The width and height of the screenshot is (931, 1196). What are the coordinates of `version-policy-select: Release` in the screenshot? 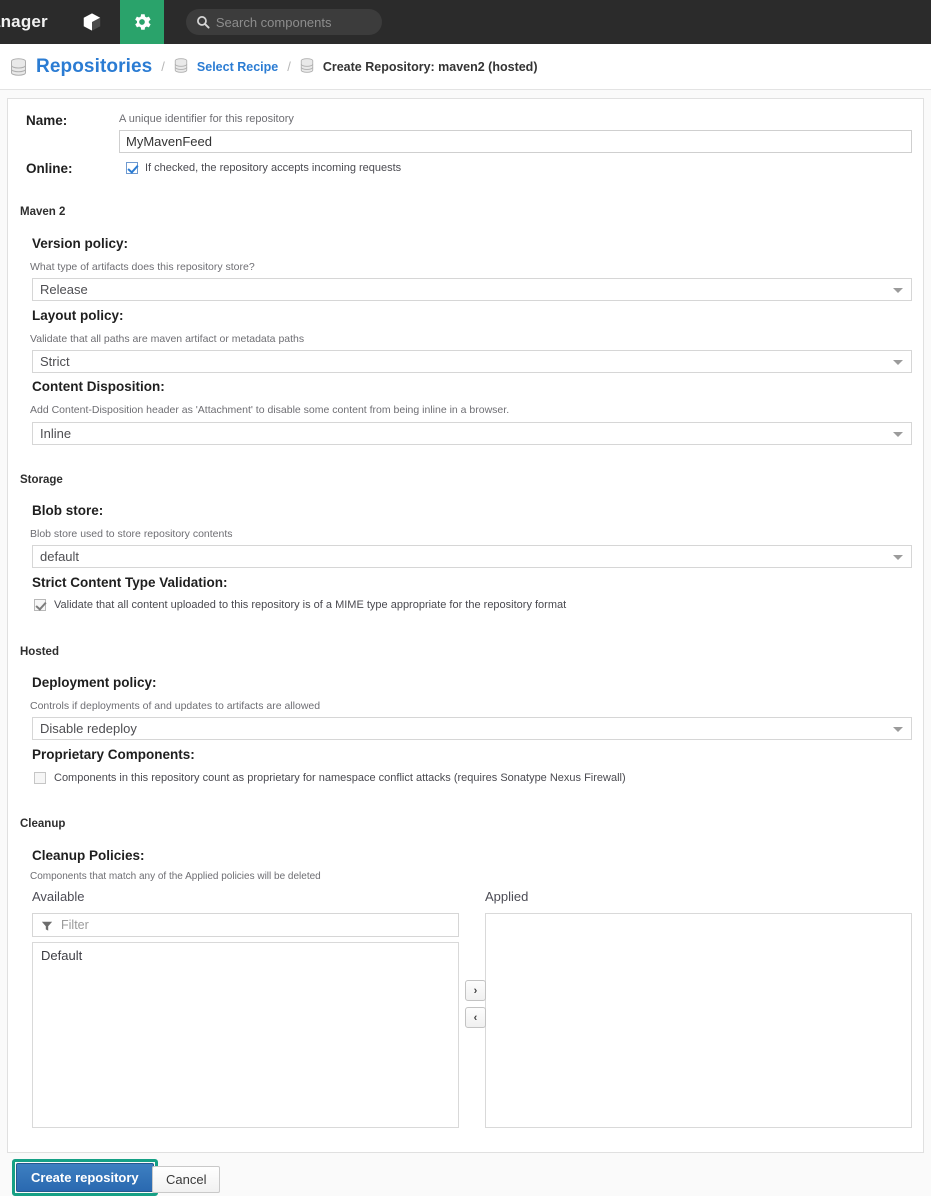 It's located at (472, 289).